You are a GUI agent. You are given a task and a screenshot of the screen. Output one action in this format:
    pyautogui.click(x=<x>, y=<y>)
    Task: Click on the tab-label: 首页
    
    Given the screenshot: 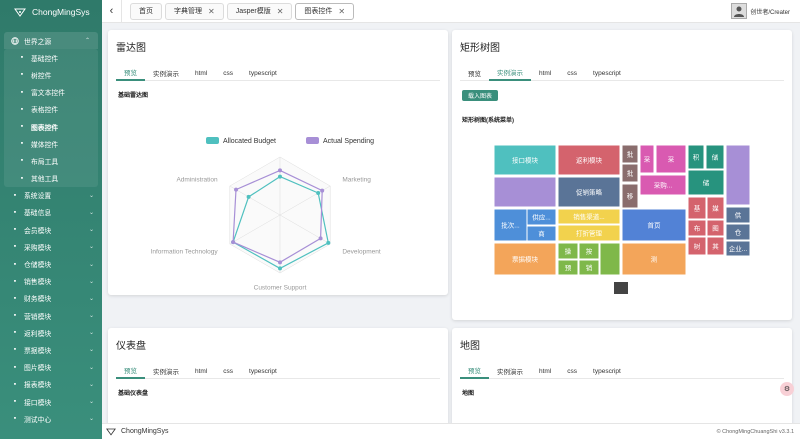 What is the action you would take?
    pyautogui.click(x=146, y=11)
    